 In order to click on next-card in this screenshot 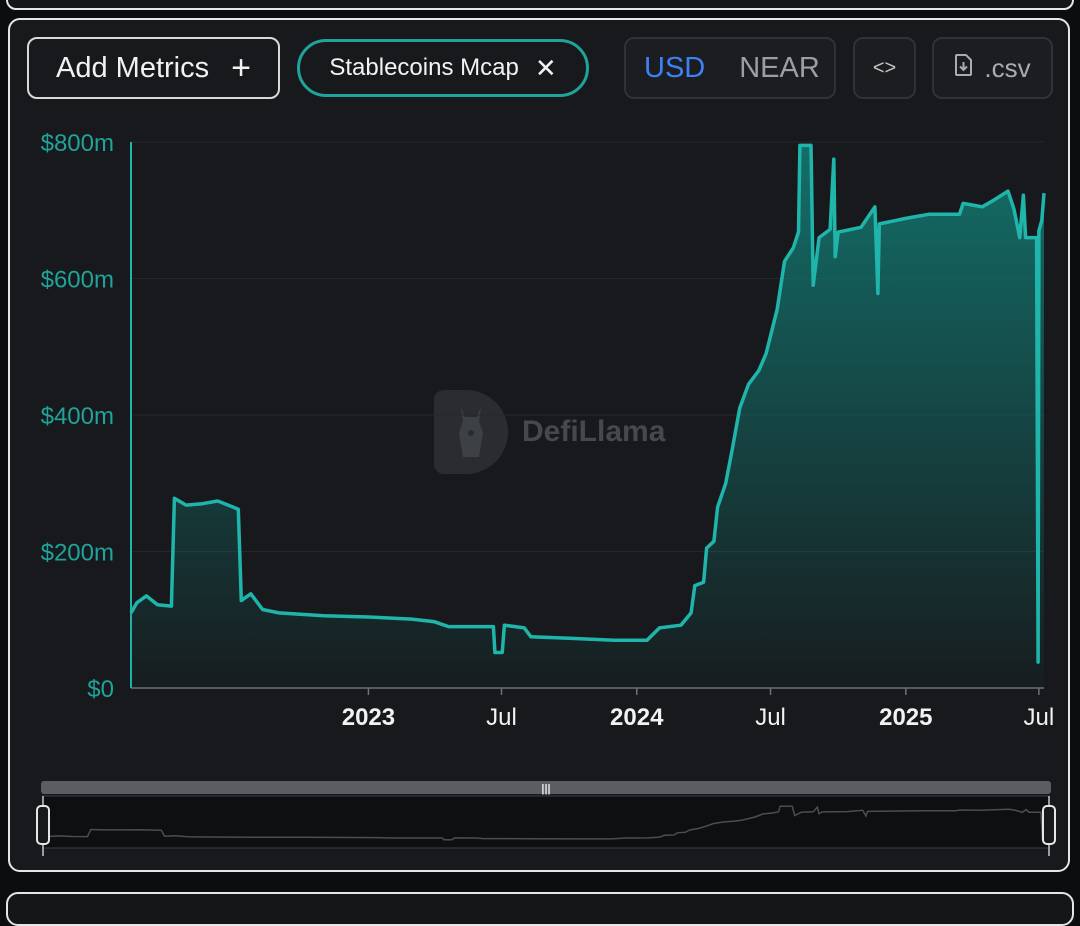, I will do `click(540, 909)`.